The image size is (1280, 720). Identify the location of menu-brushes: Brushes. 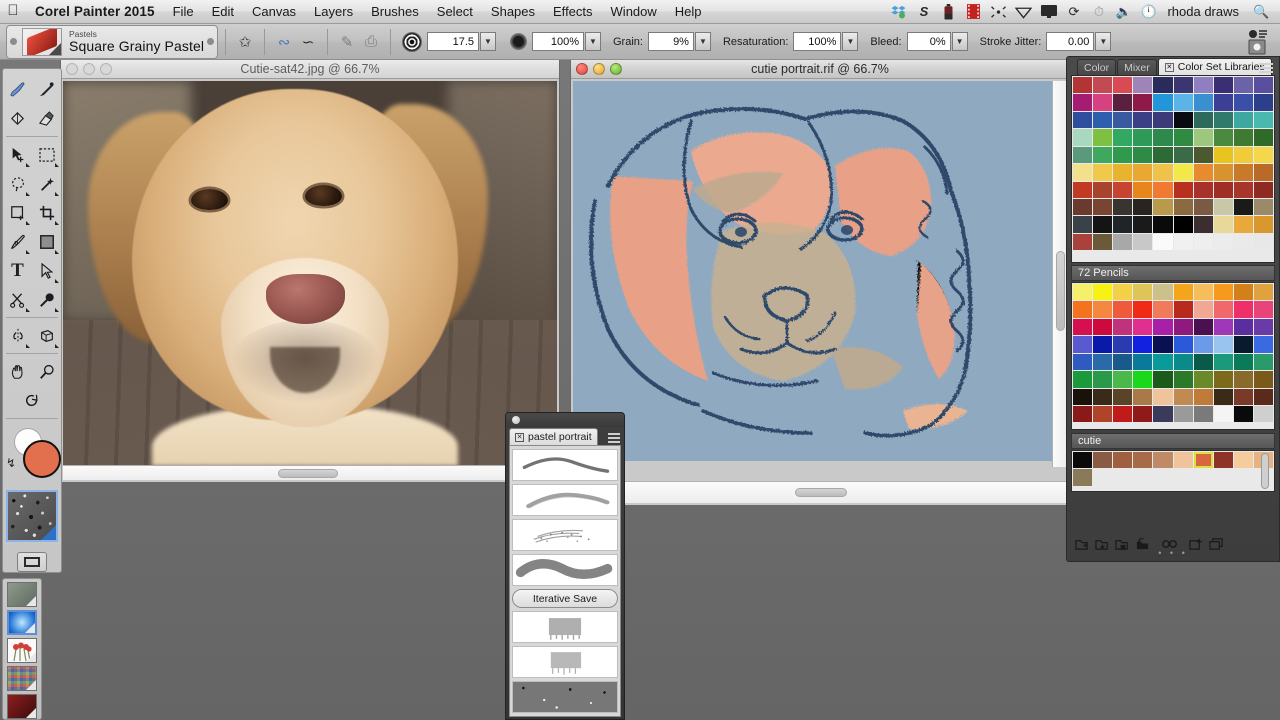
(395, 11).